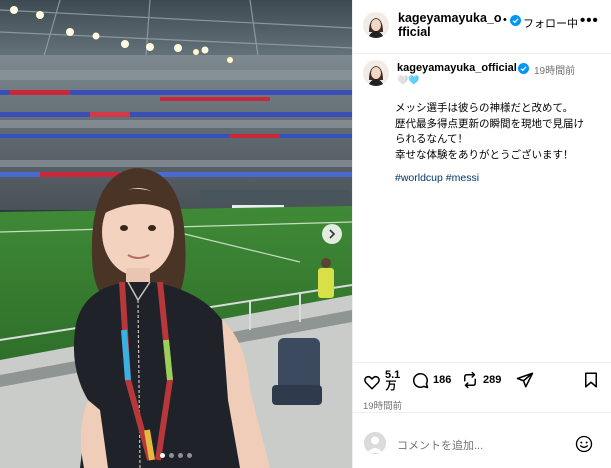 The width and height of the screenshot is (611, 468). I want to click on comment-button: 186, so click(431, 380).